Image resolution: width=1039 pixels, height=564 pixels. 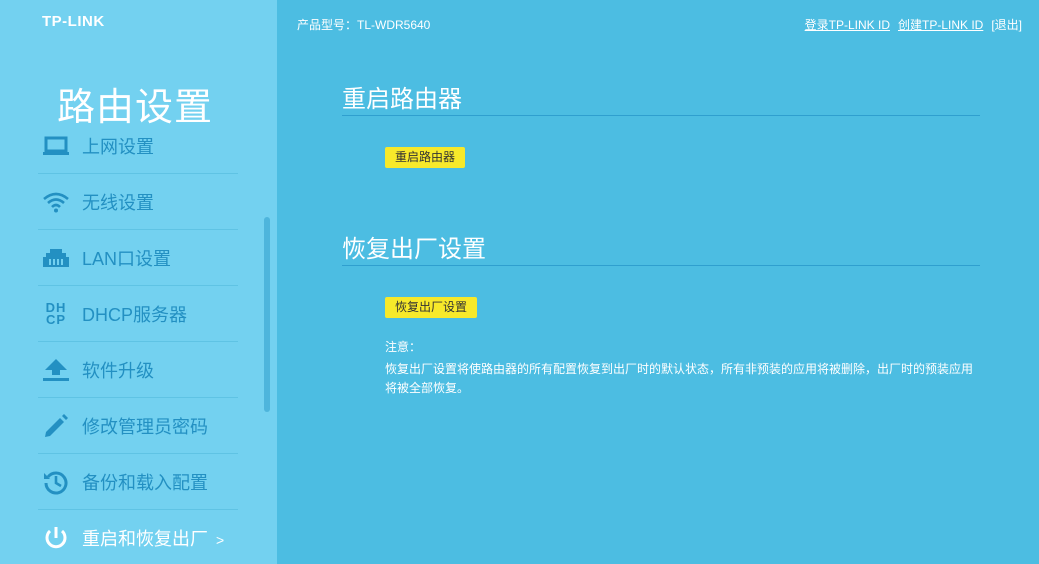 I want to click on sidebar-scrollbar, so click(x=267, y=314).